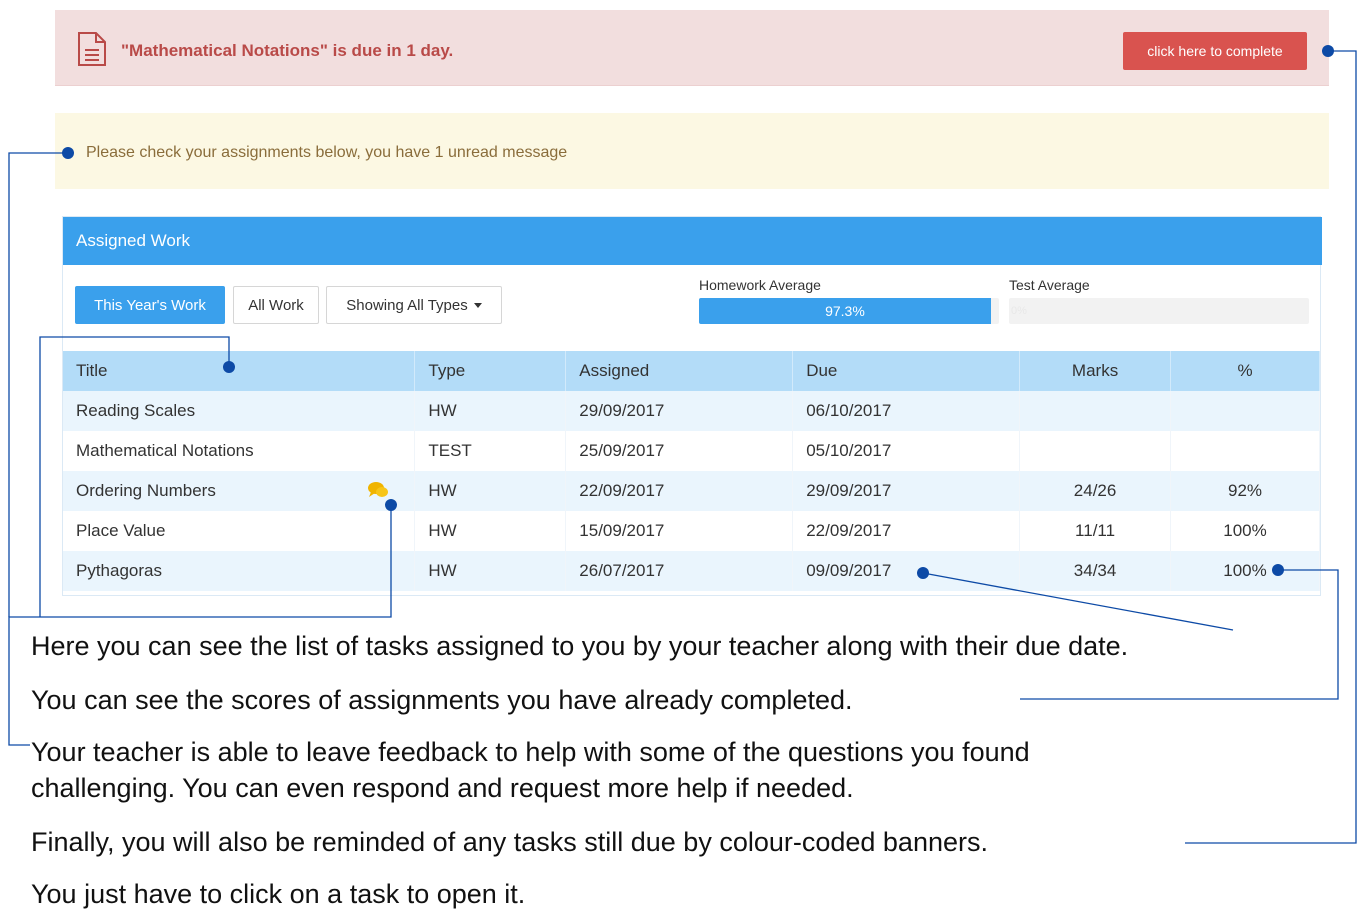 This screenshot has width=1363, height=912. What do you see at coordinates (239, 371) in the screenshot?
I see `column-header-title: Title` at bounding box center [239, 371].